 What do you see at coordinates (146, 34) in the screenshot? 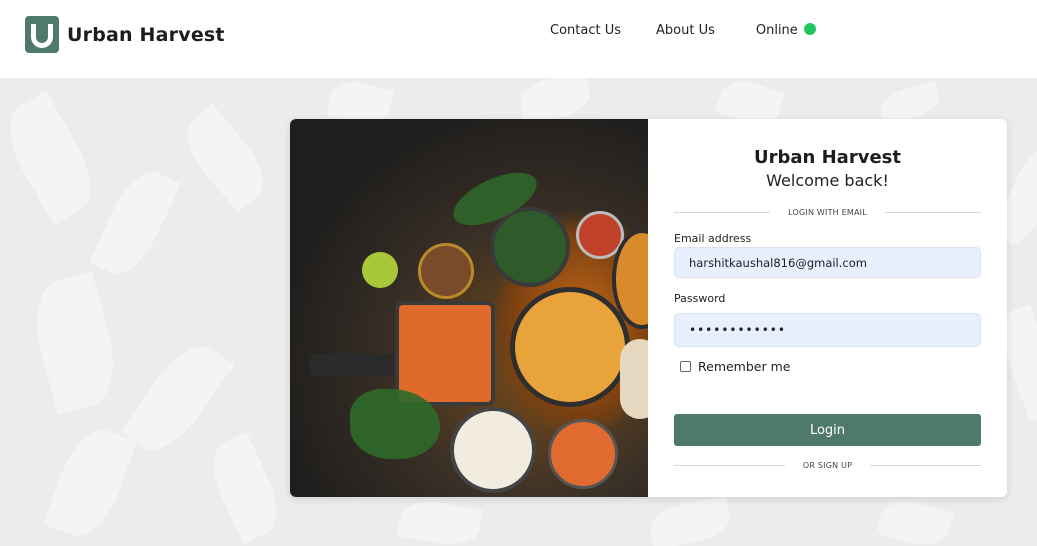
I see `brand-name: Urban Harvest` at bounding box center [146, 34].